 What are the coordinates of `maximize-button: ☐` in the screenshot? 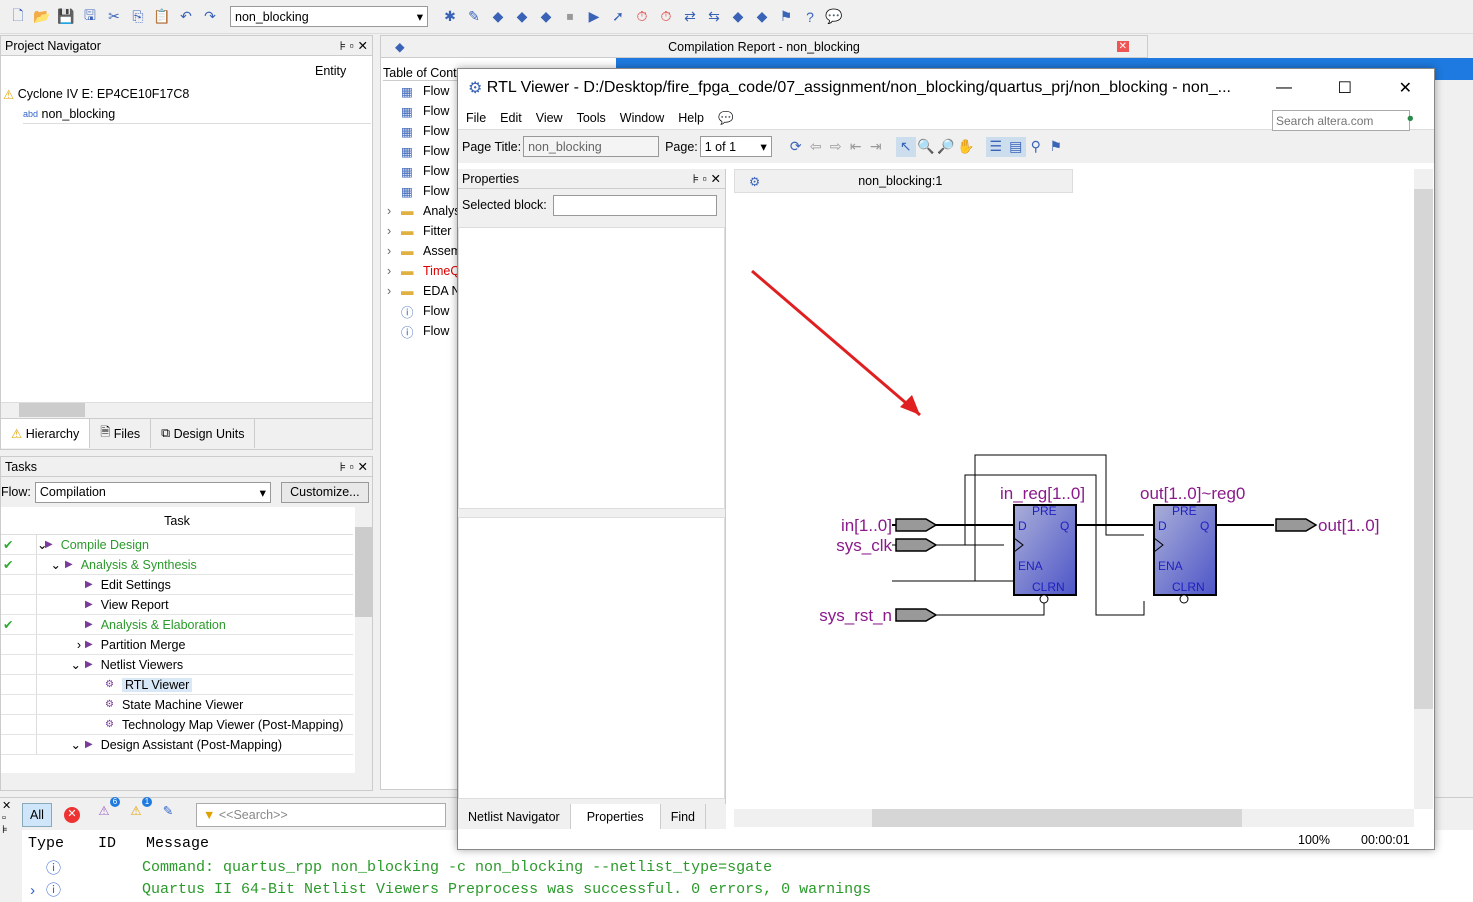 It's located at (1345, 88).